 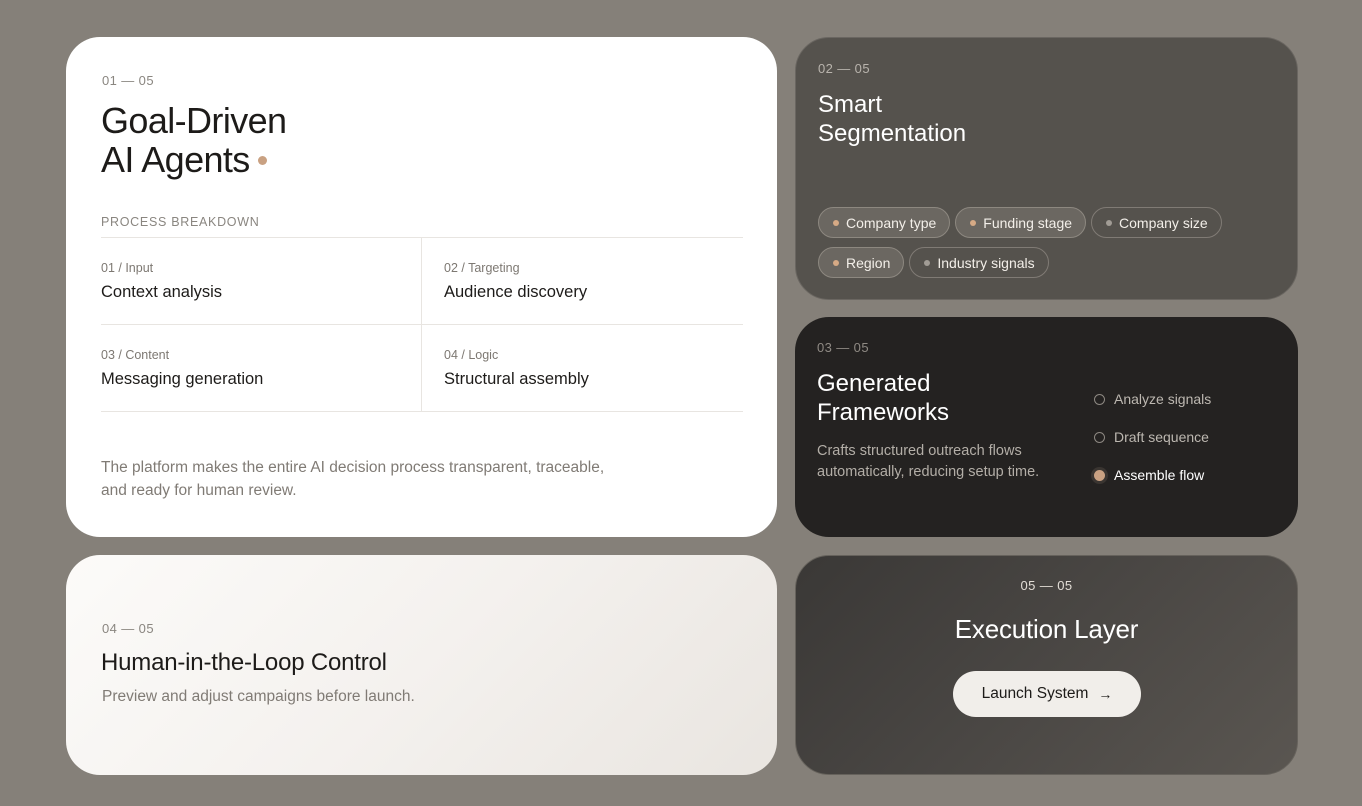 What do you see at coordinates (1159, 475) in the screenshot?
I see `stage-label: Assemble flow` at bounding box center [1159, 475].